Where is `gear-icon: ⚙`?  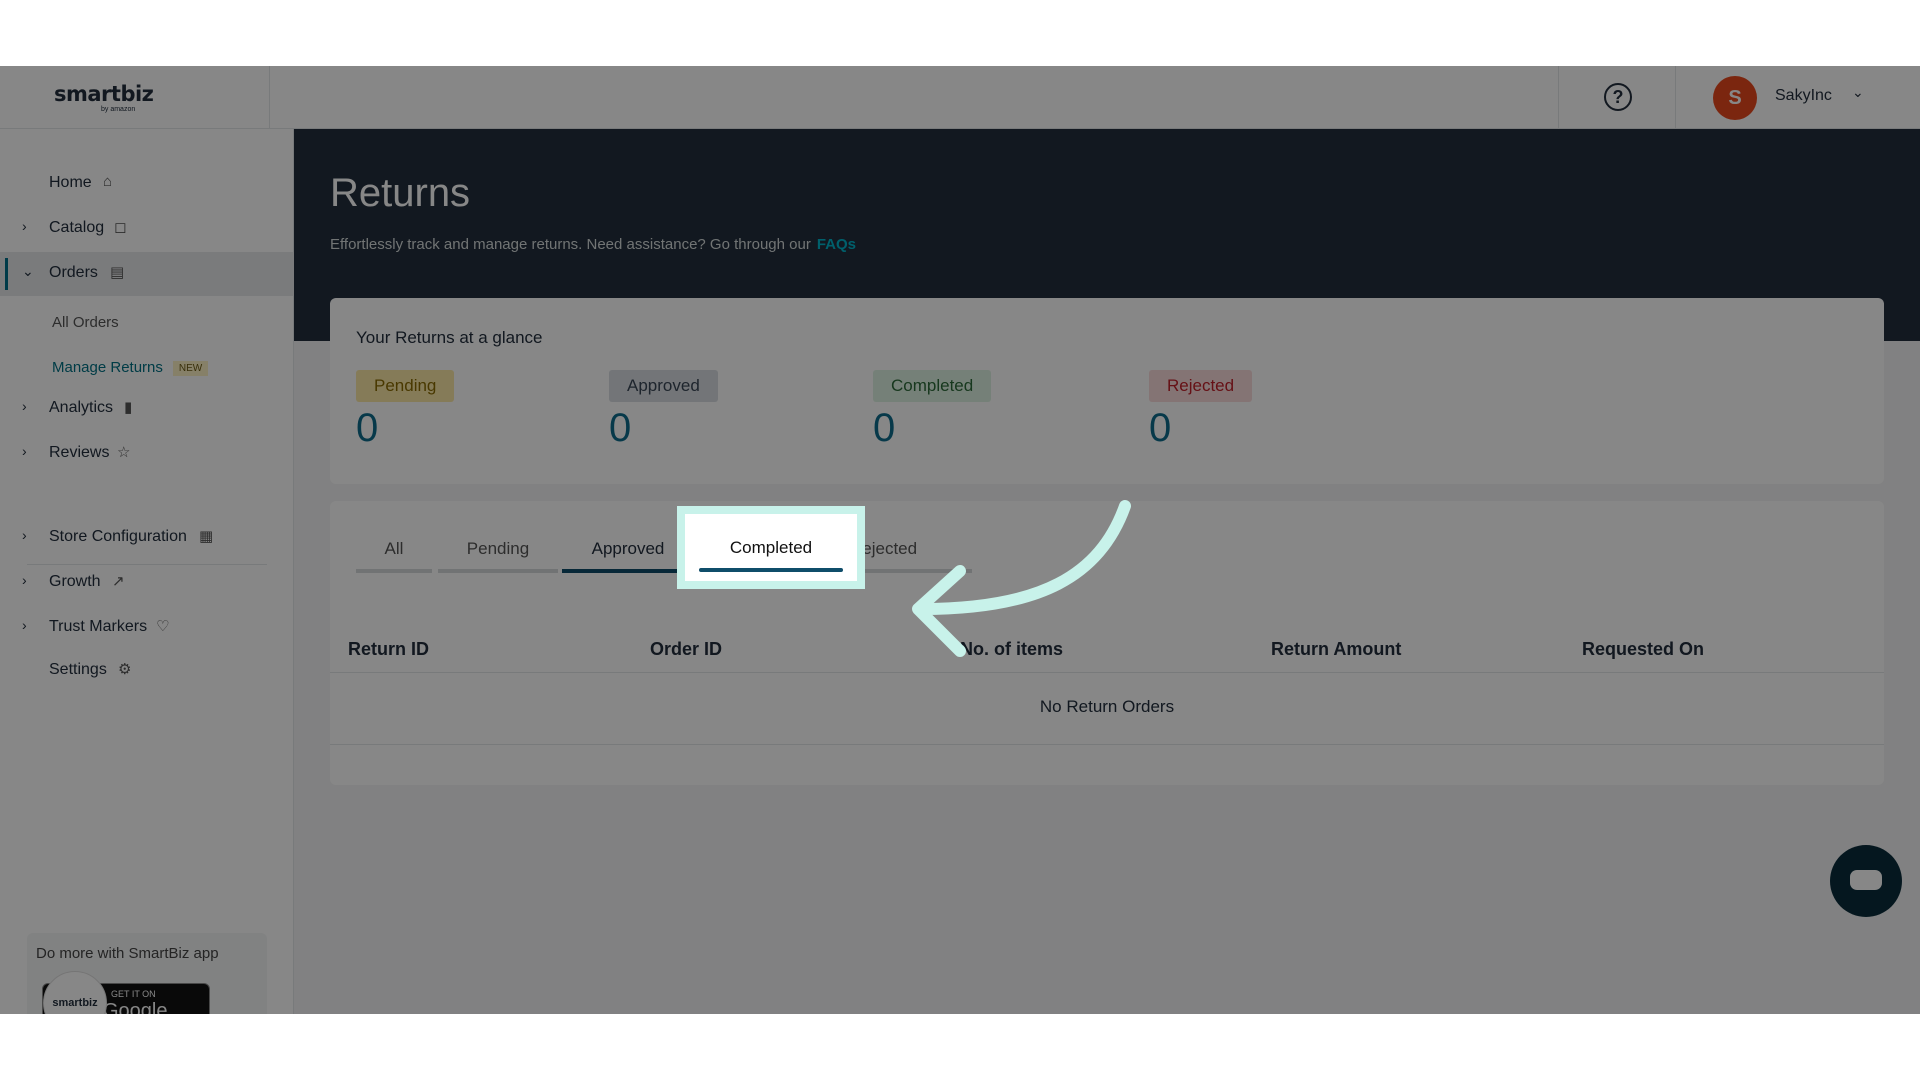
gear-icon: ⚙ is located at coordinates (125, 669).